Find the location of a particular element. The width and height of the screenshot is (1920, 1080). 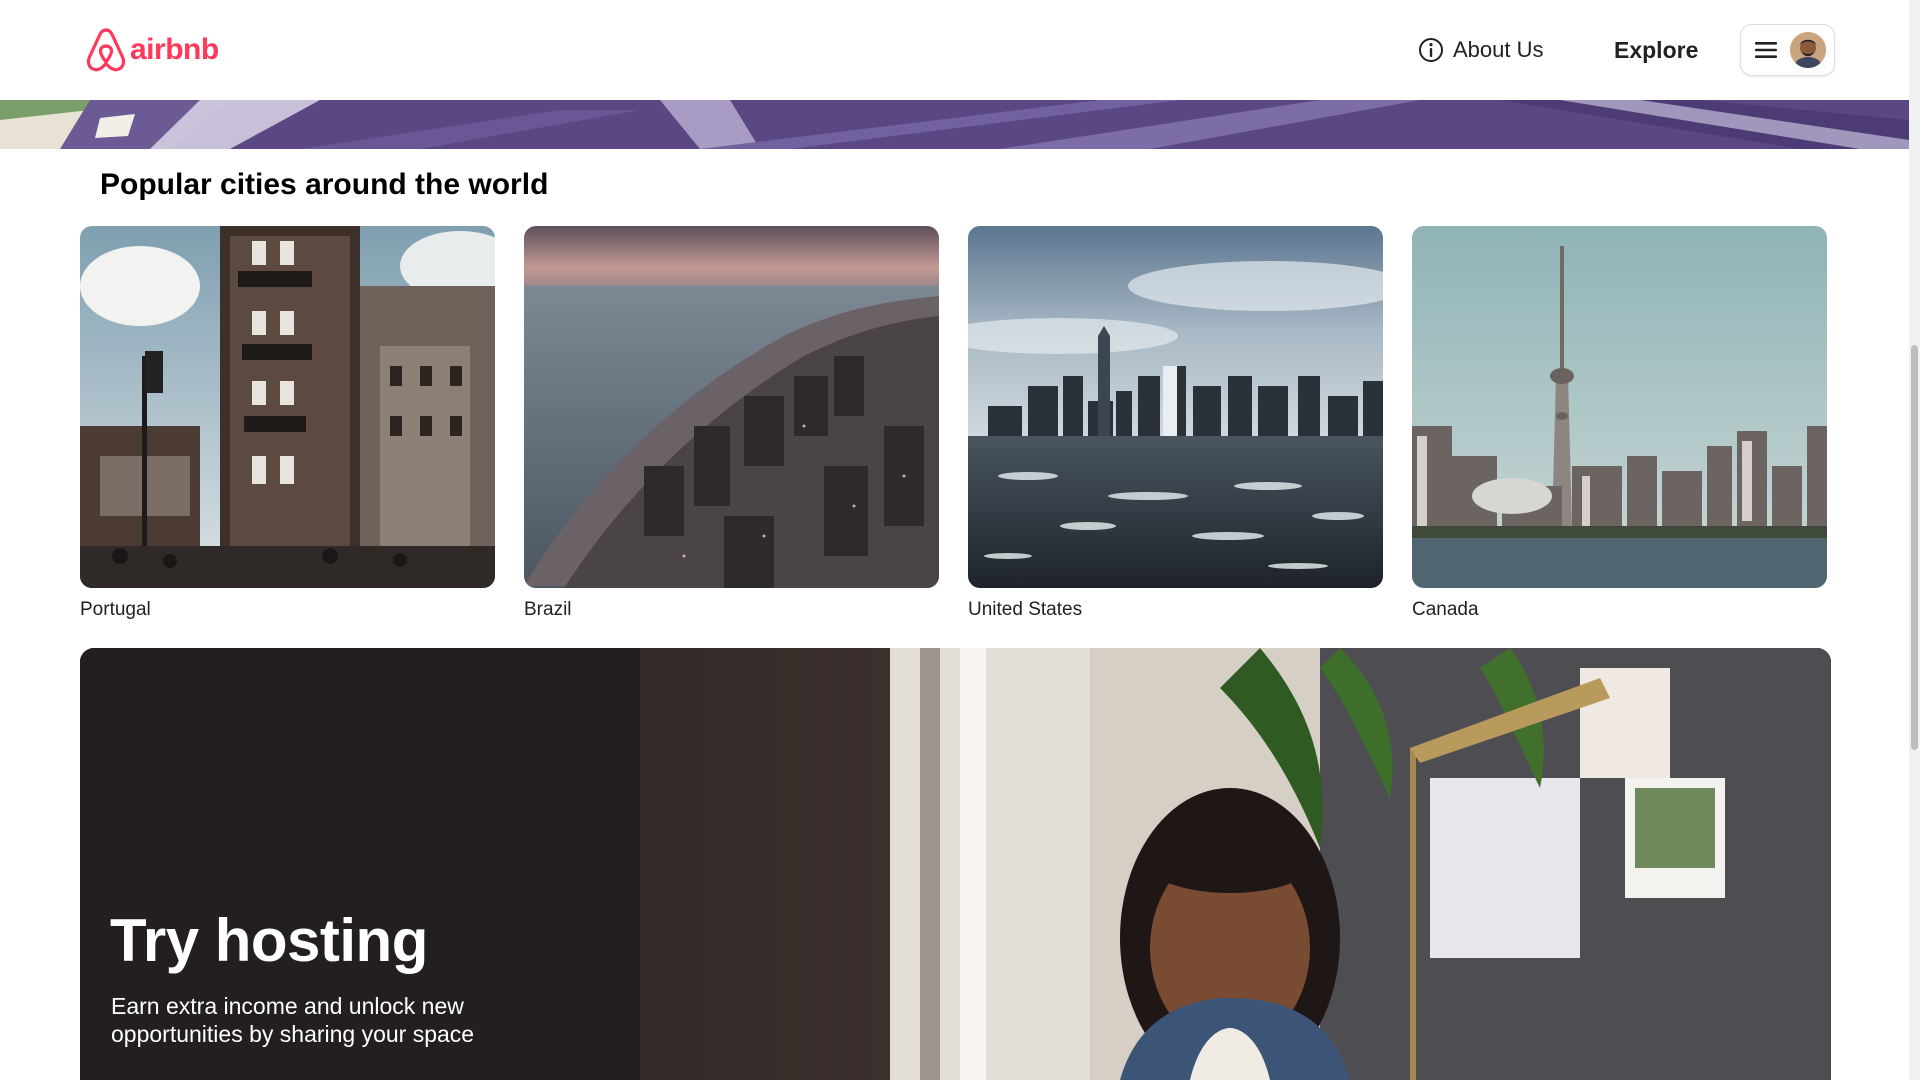

hosting-title: Try hosting is located at coordinates (269, 940).